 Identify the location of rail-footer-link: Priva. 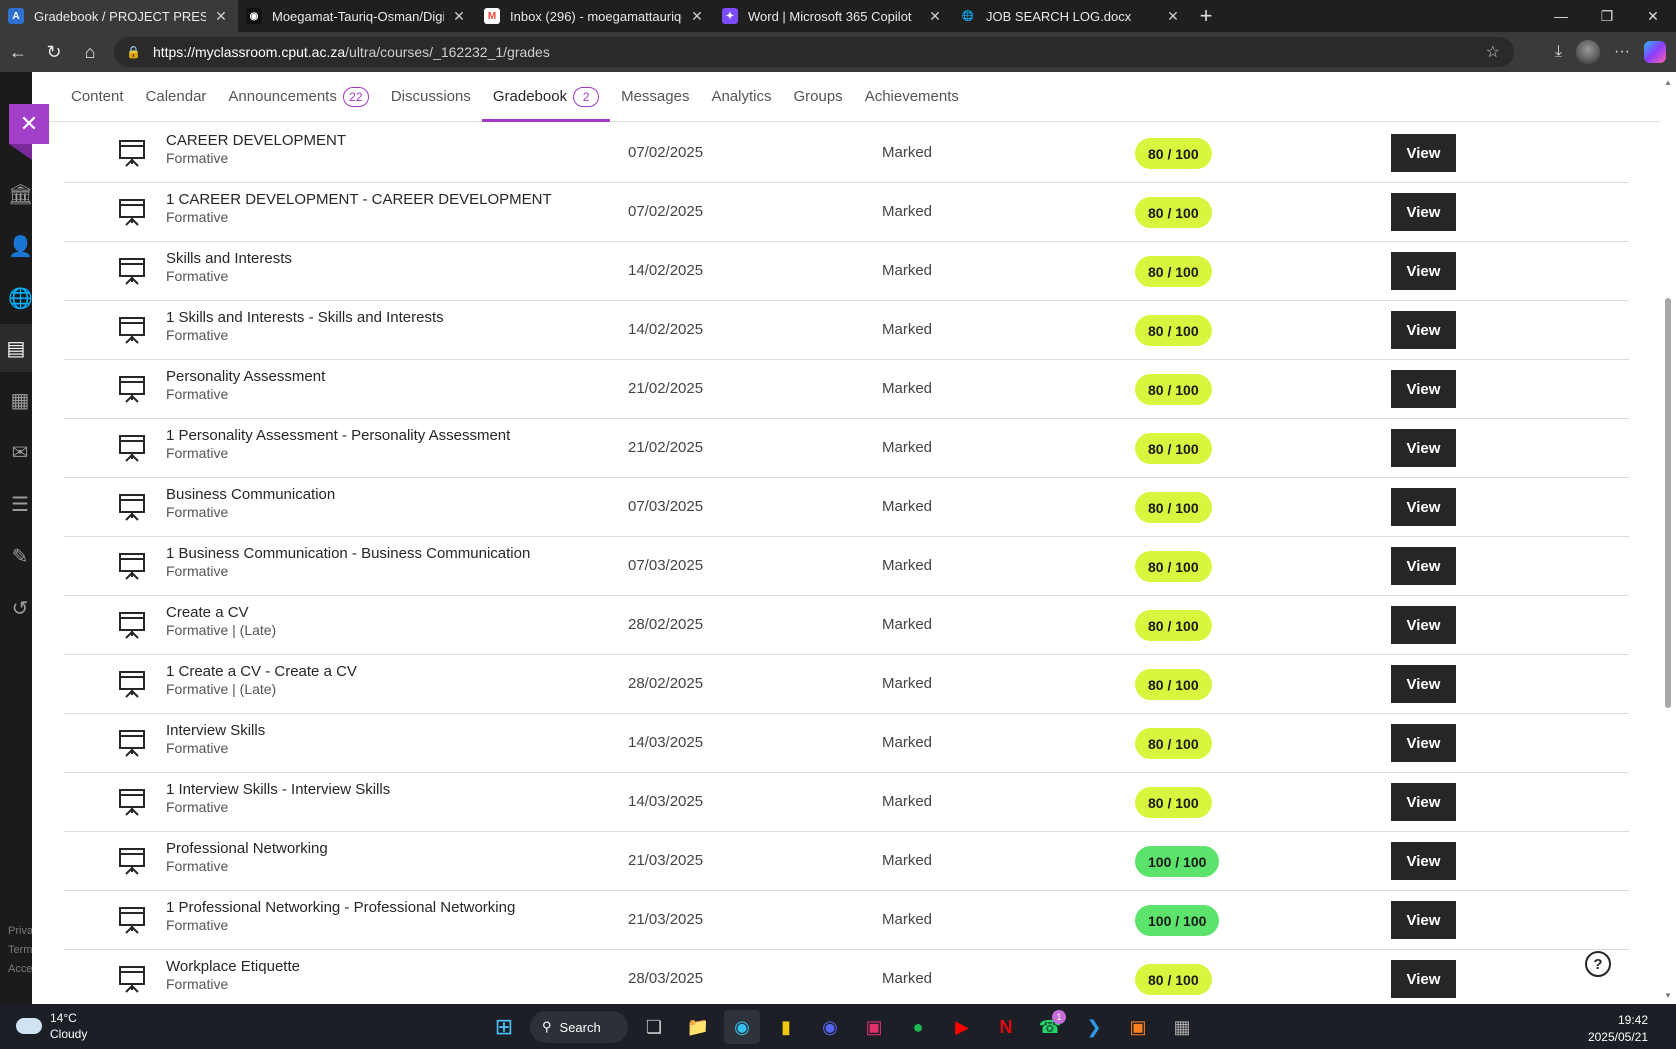
(20, 931).